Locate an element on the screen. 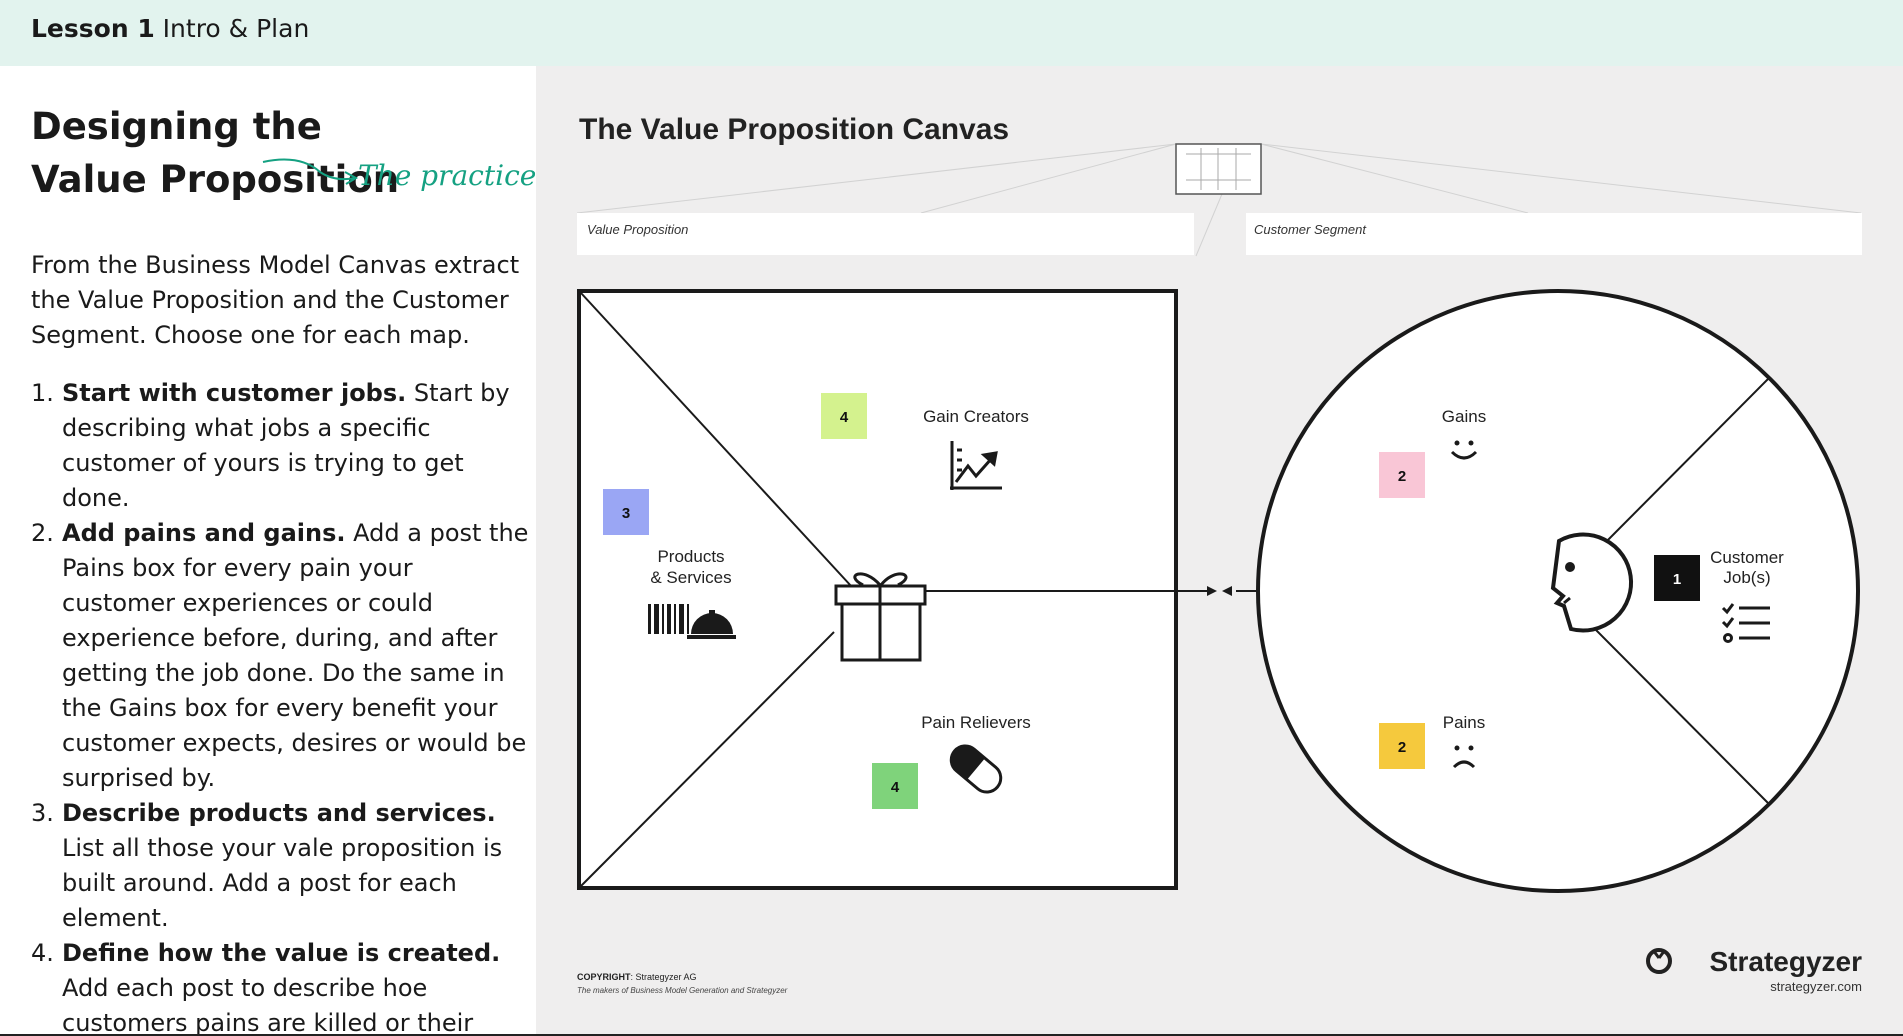 This screenshot has height=1036, width=1903. step-number: 2. is located at coordinates (42, 533).